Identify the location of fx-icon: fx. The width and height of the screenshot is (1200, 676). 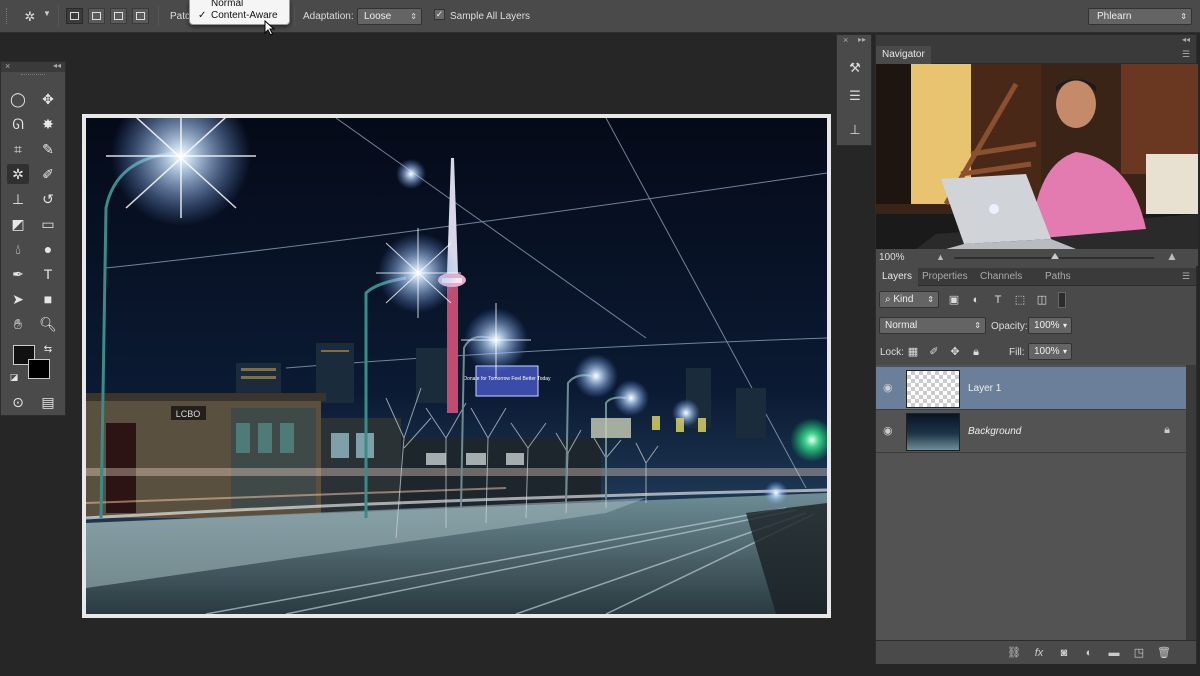
(1039, 653).